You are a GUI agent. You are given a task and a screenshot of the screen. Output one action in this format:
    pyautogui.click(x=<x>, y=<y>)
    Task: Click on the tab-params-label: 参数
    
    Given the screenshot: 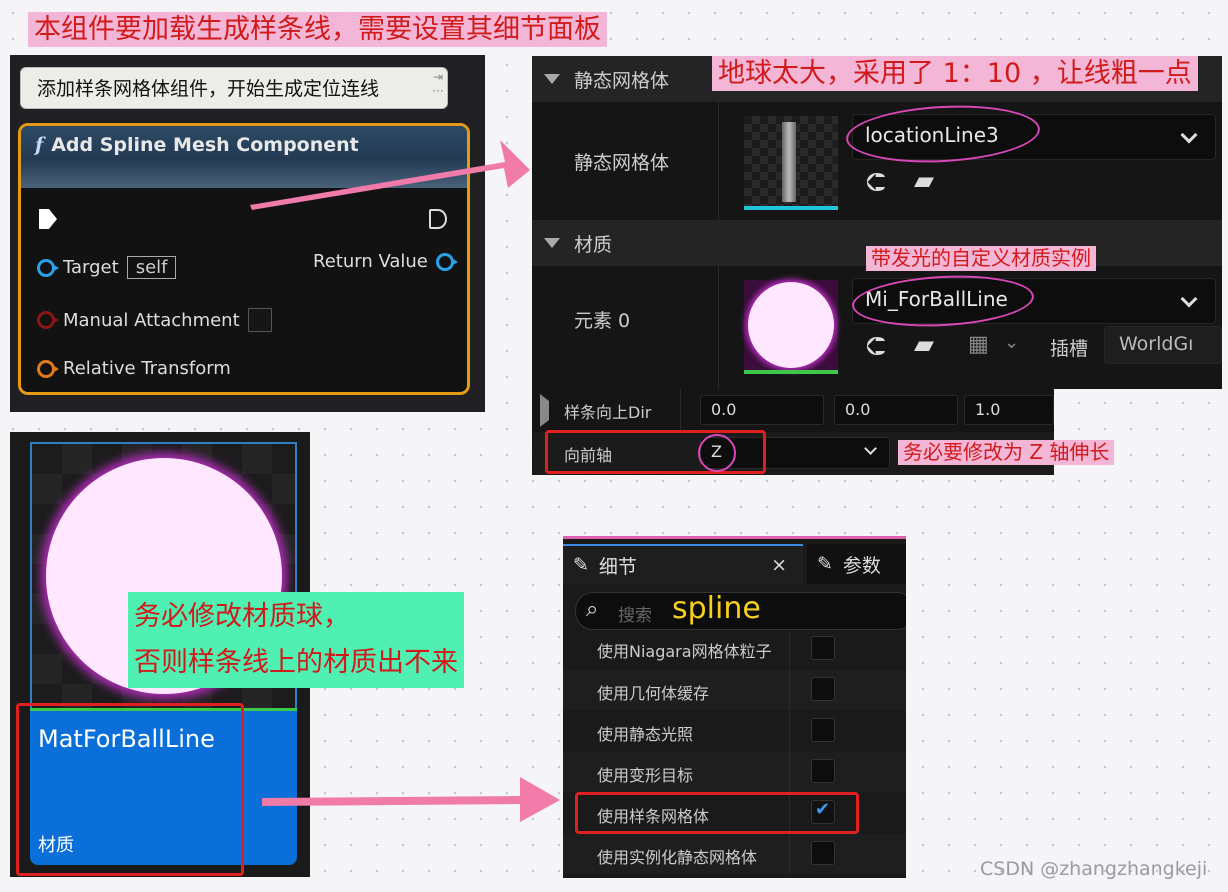 What is the action you would take?
    pyautogui.click(x=861, y=565)
    